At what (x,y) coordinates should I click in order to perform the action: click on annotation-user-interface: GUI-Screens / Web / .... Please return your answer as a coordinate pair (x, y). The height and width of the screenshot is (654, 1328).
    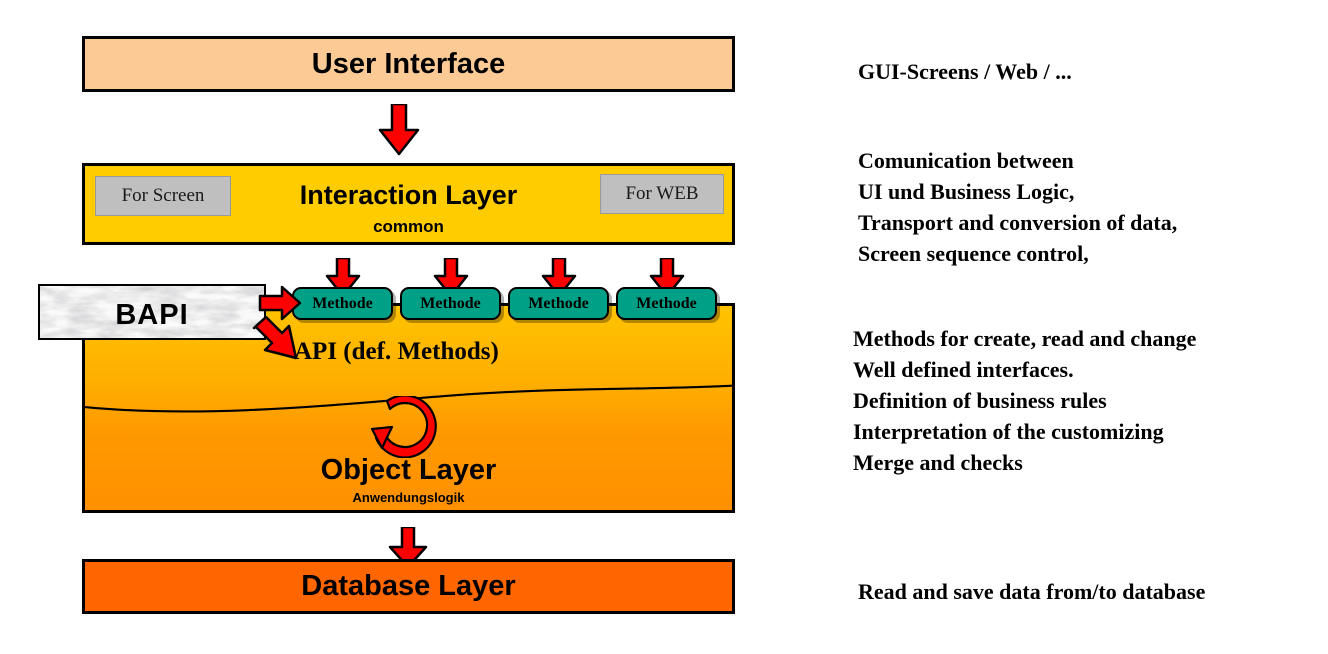
    Looking at the image, I should click on (965, 71).